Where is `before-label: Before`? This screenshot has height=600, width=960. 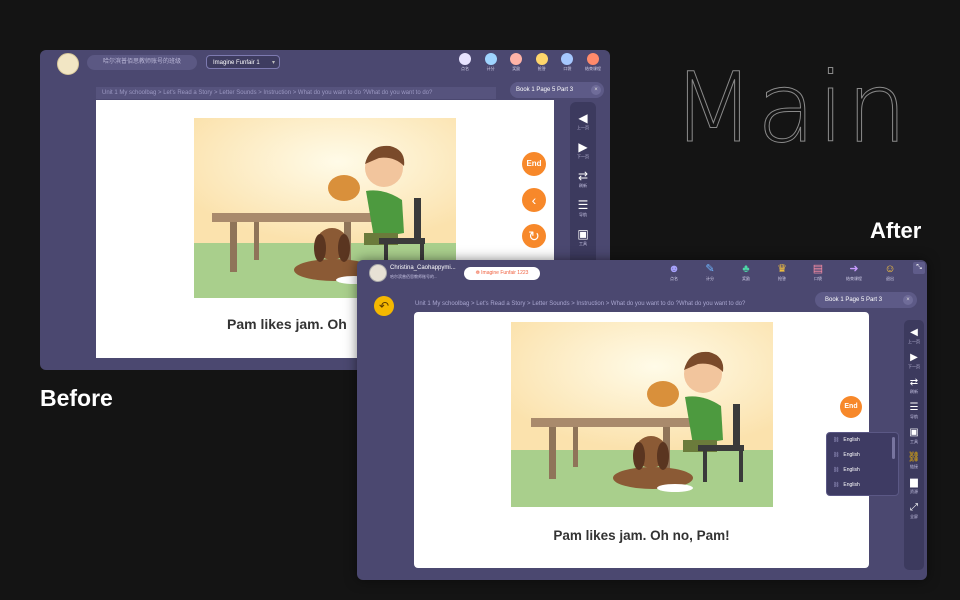
before-label: Before is located at coordinates (76, 398).